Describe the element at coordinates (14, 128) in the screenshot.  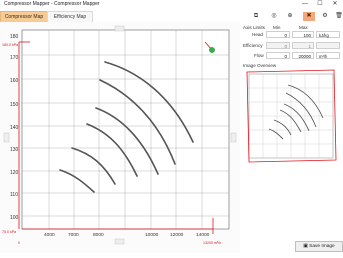
I see `y-tick-label: 140` at that location.